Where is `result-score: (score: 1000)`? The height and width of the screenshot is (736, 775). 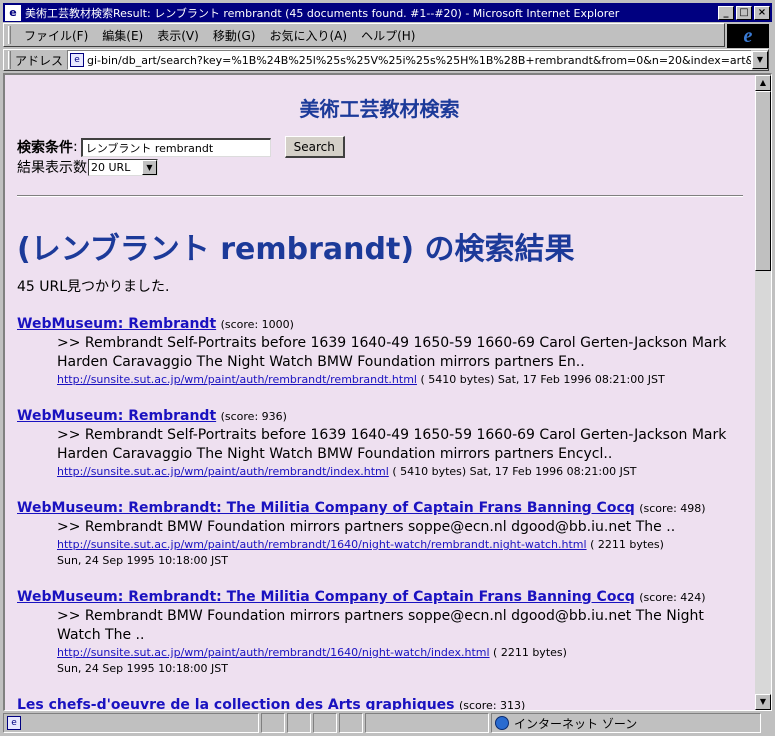
result-score: (score: 1000) is located at coordinates (257, 324).